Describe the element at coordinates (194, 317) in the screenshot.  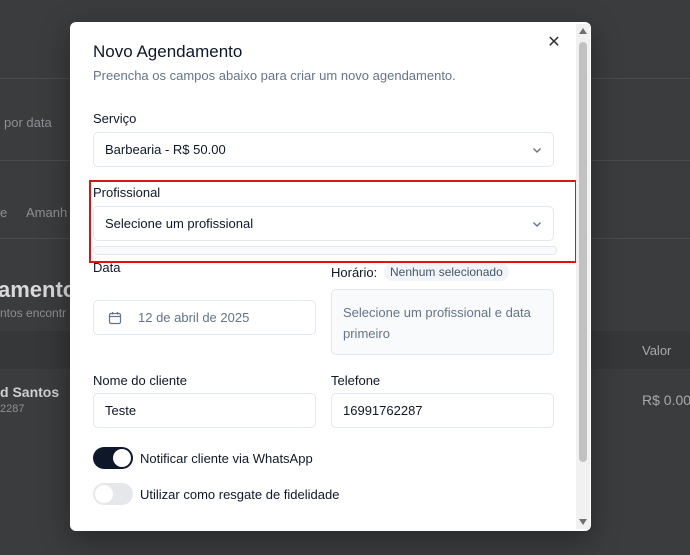
I see `date-picker-value: 12 de abril de 2025` at that location.